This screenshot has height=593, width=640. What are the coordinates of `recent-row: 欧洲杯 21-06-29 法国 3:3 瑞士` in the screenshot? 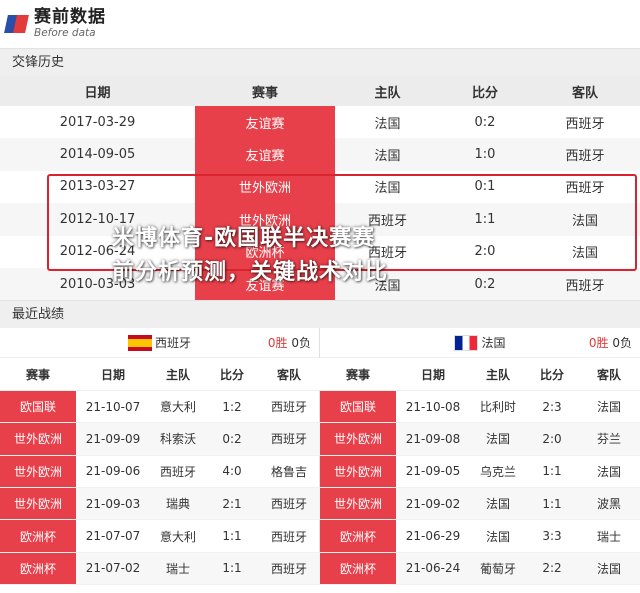 It's located at (480, 536).